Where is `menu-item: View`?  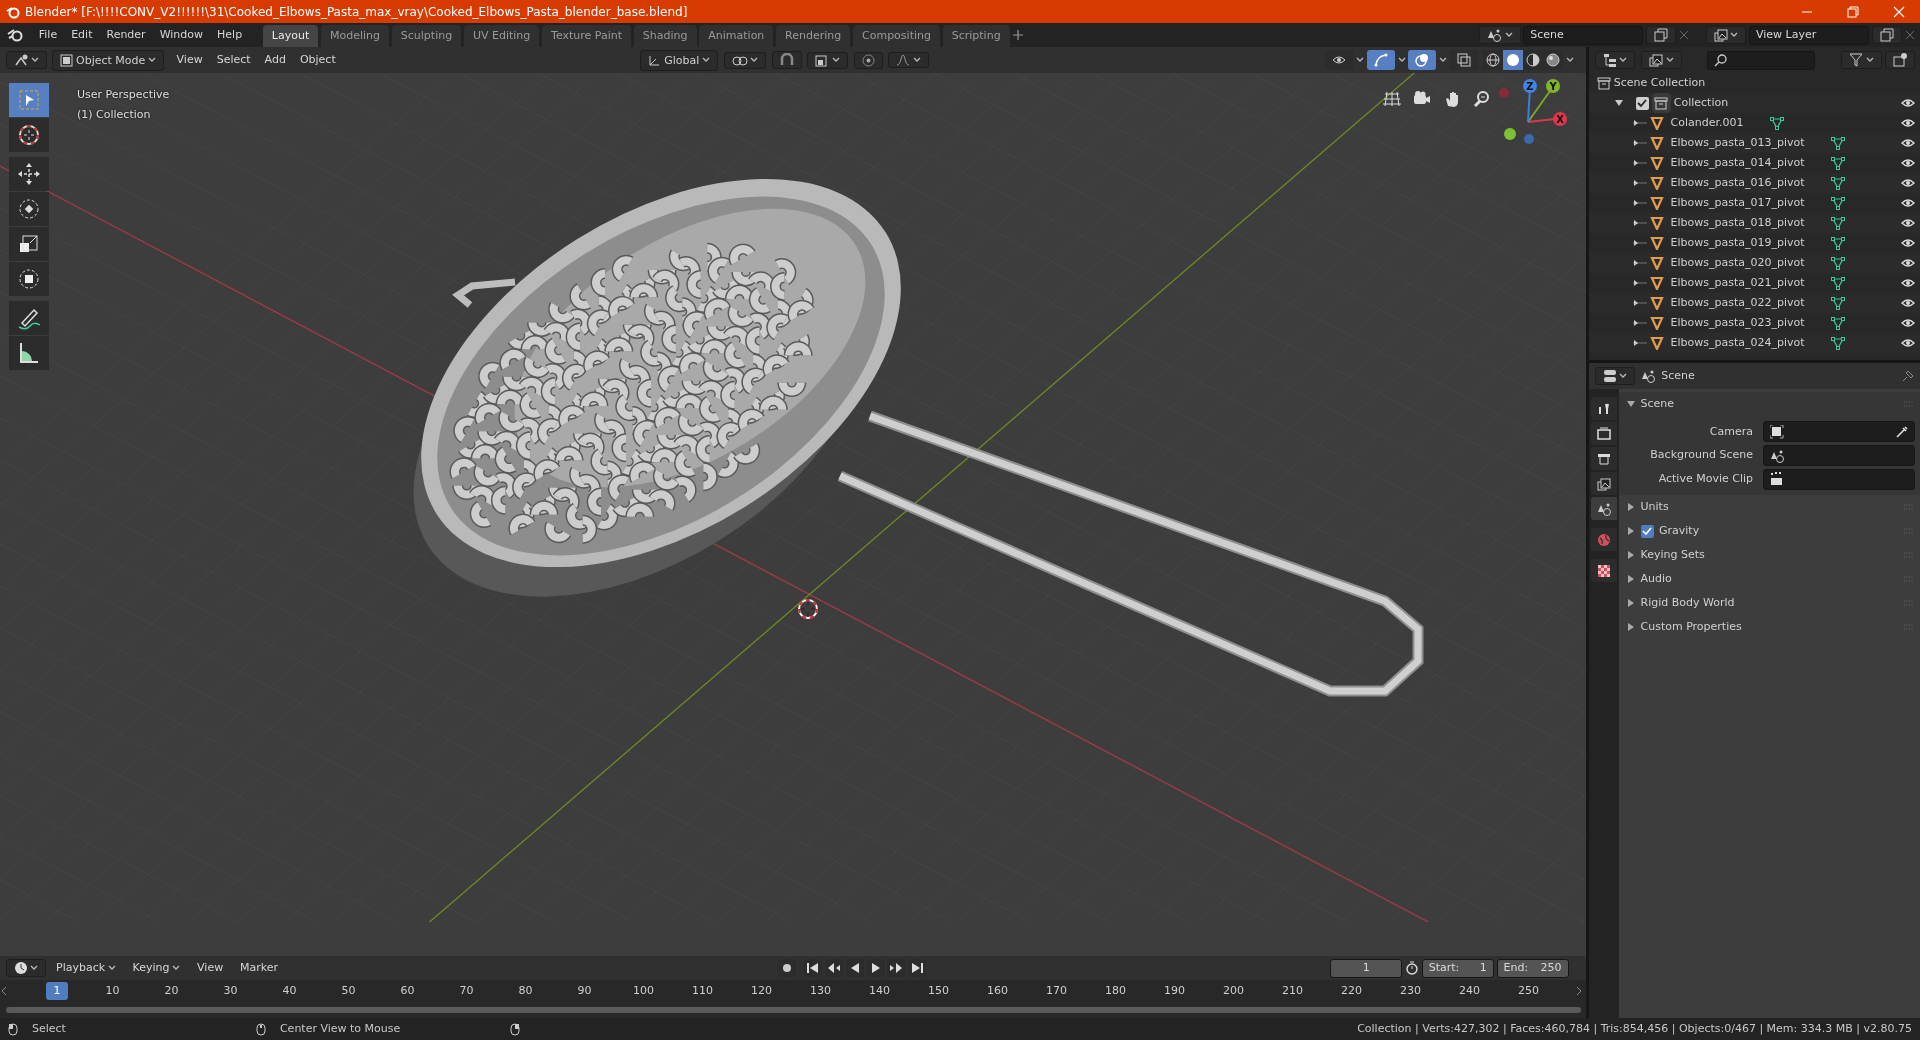
menu-item: View is located at coordinates (189, 60).